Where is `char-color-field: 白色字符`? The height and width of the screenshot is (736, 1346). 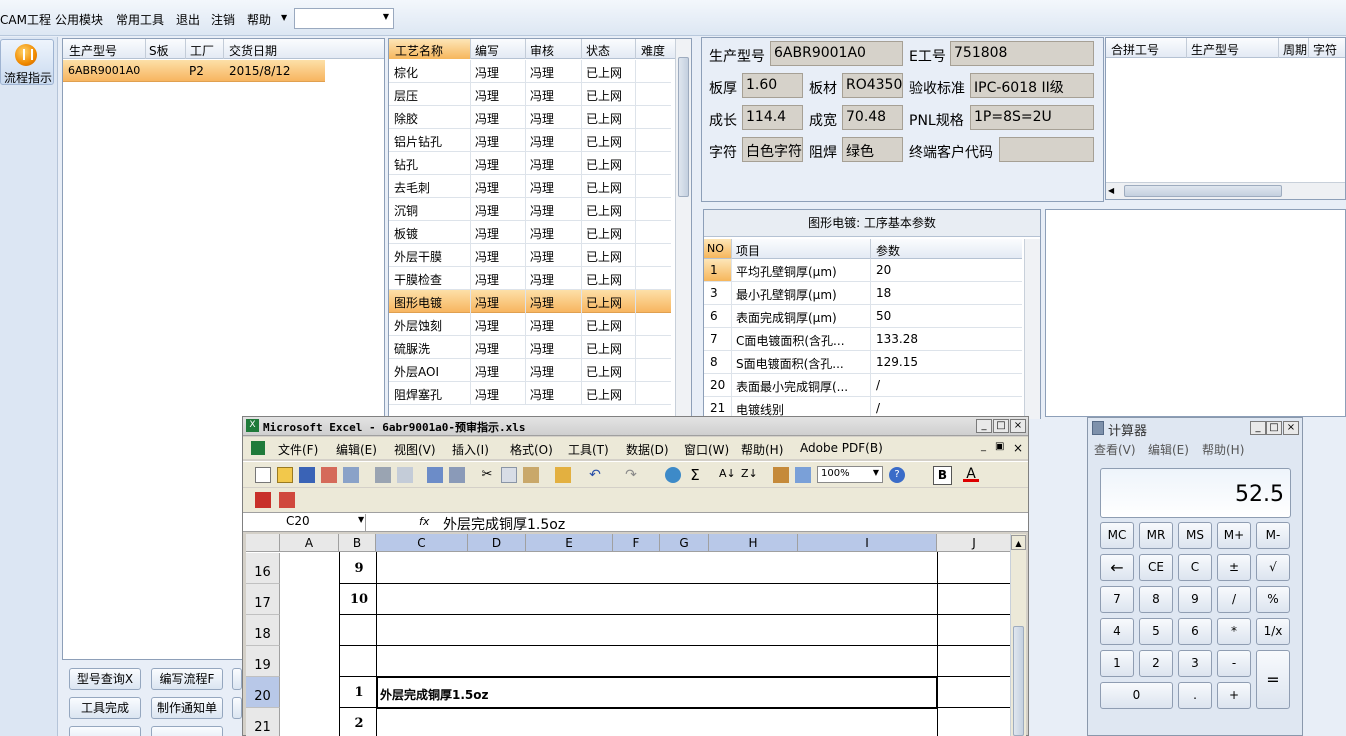
char-color-field: 白色字符 is located at coordinates (772, 149).